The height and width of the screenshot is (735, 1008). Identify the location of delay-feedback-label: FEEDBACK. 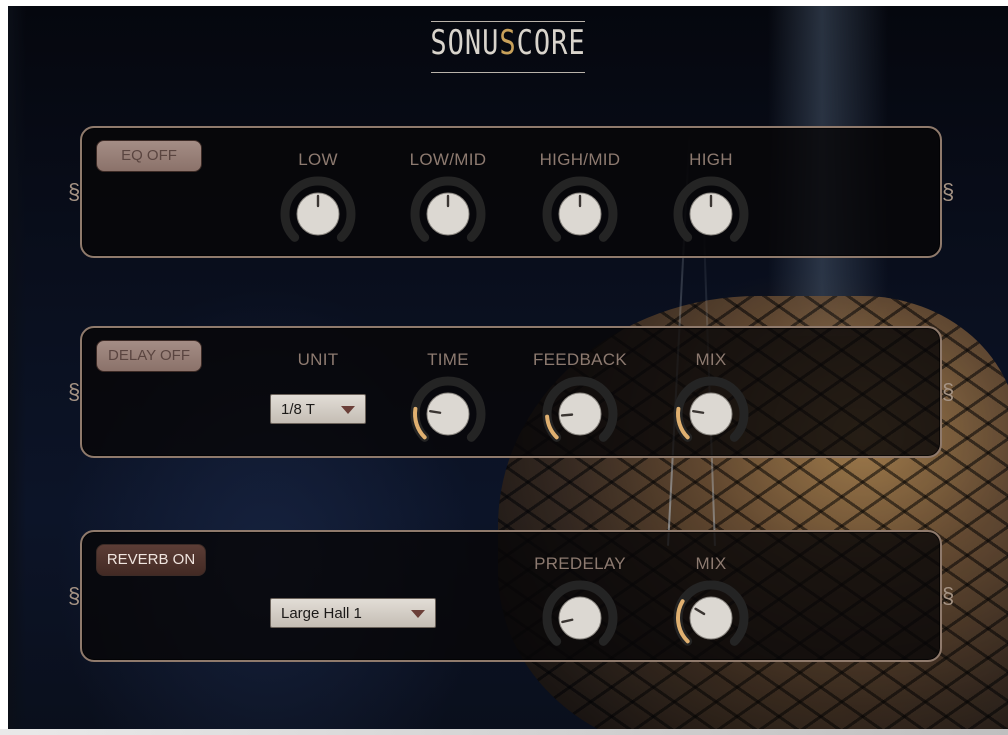
(580, 359).